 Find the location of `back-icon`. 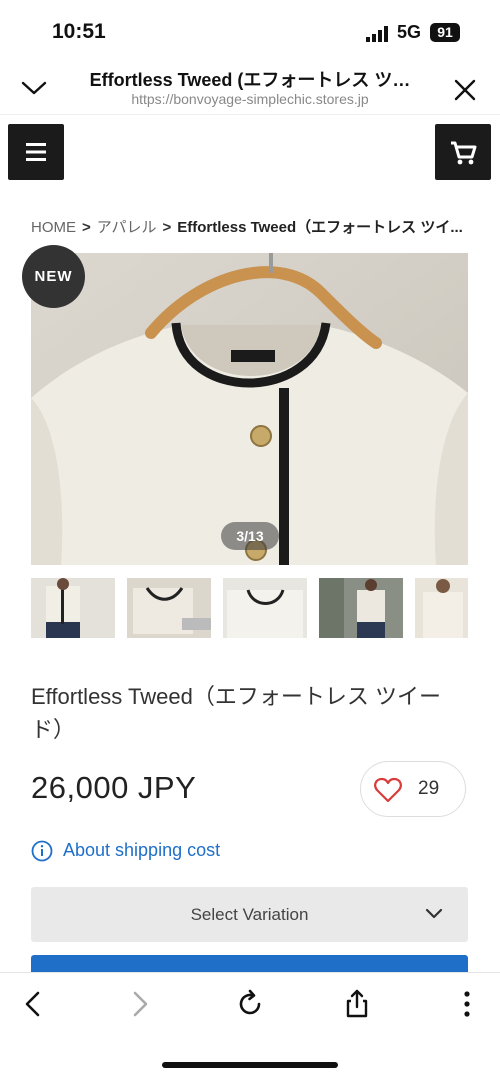

back-icon is located at coordinates (33, 1004).